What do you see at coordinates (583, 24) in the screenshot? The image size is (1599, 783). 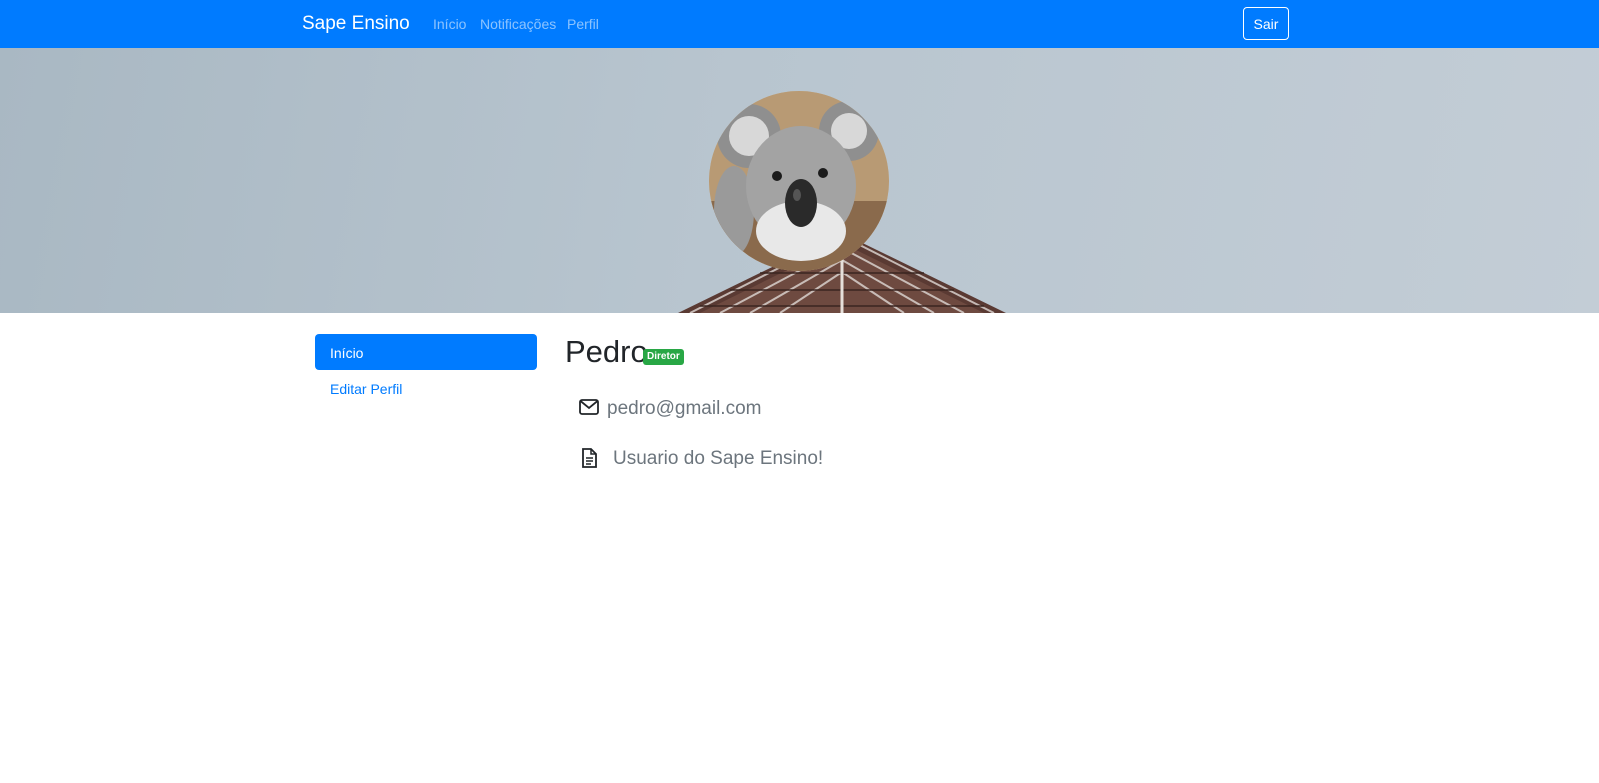 I see `nav-link-perfil: Perfil` at bounding box center [583, 24].